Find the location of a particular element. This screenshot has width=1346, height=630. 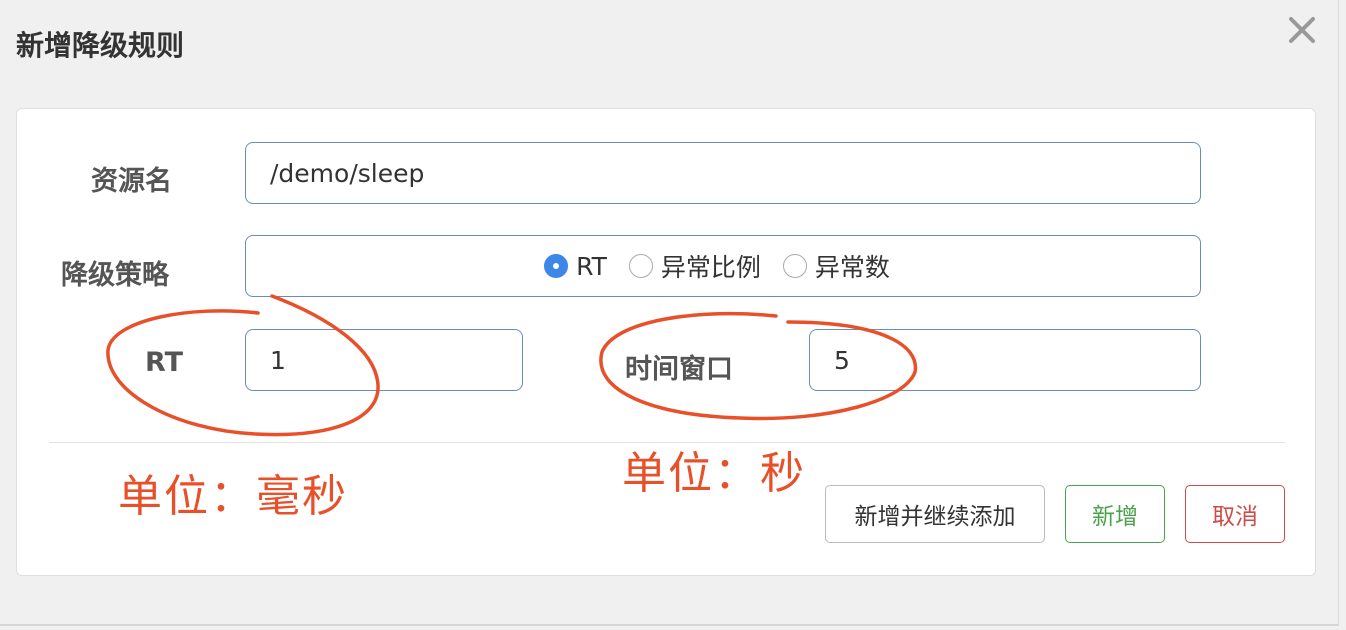

rt-unit-annotation: 单位：毫秒 is located at coordinates (233, 496).